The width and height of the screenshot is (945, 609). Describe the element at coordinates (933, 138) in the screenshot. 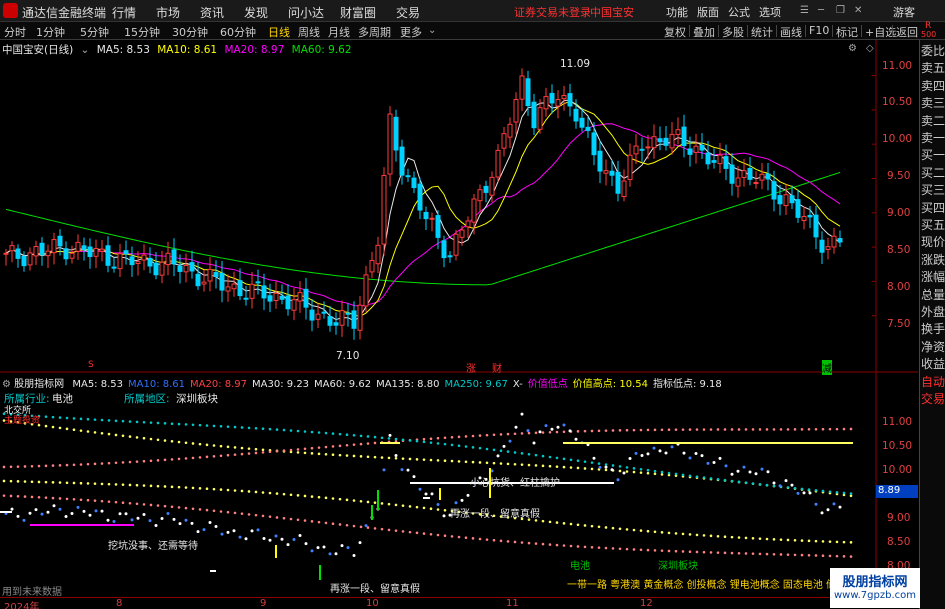

I see `side-field-5: 卖一` at that location.